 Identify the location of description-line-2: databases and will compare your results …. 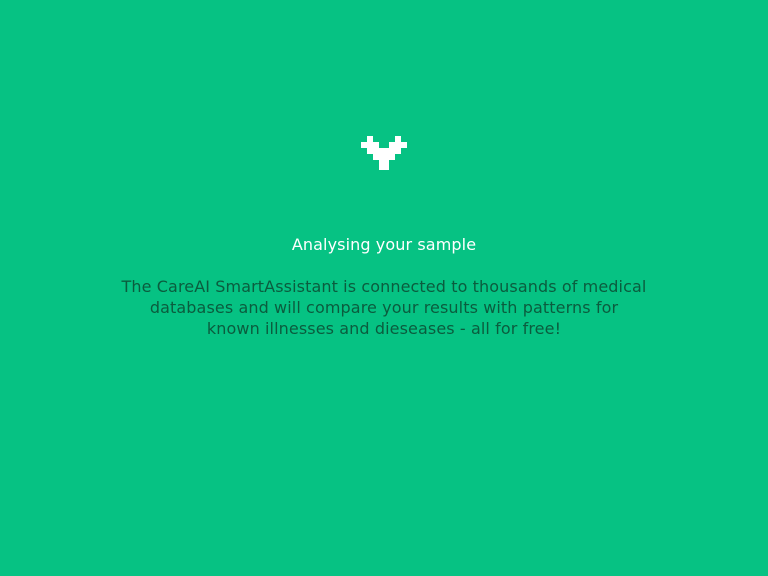
(384, 307).